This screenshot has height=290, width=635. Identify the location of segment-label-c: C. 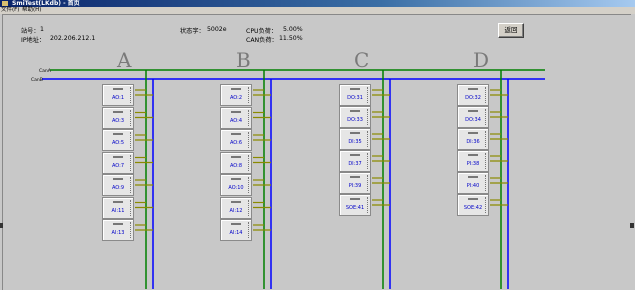
(361, 60).